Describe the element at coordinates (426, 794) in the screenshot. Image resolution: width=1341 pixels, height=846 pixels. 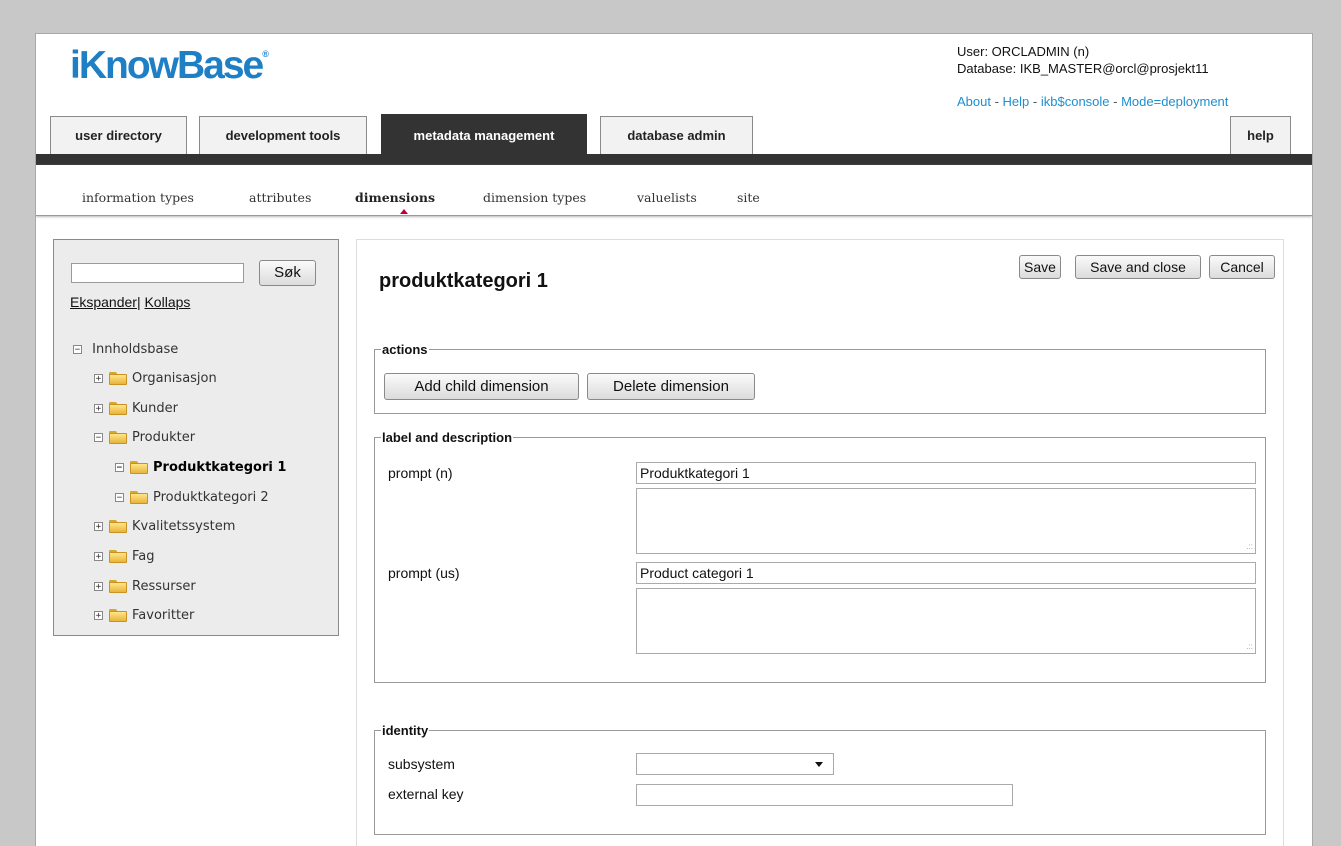
I see `external-key-label: external key` at that location.